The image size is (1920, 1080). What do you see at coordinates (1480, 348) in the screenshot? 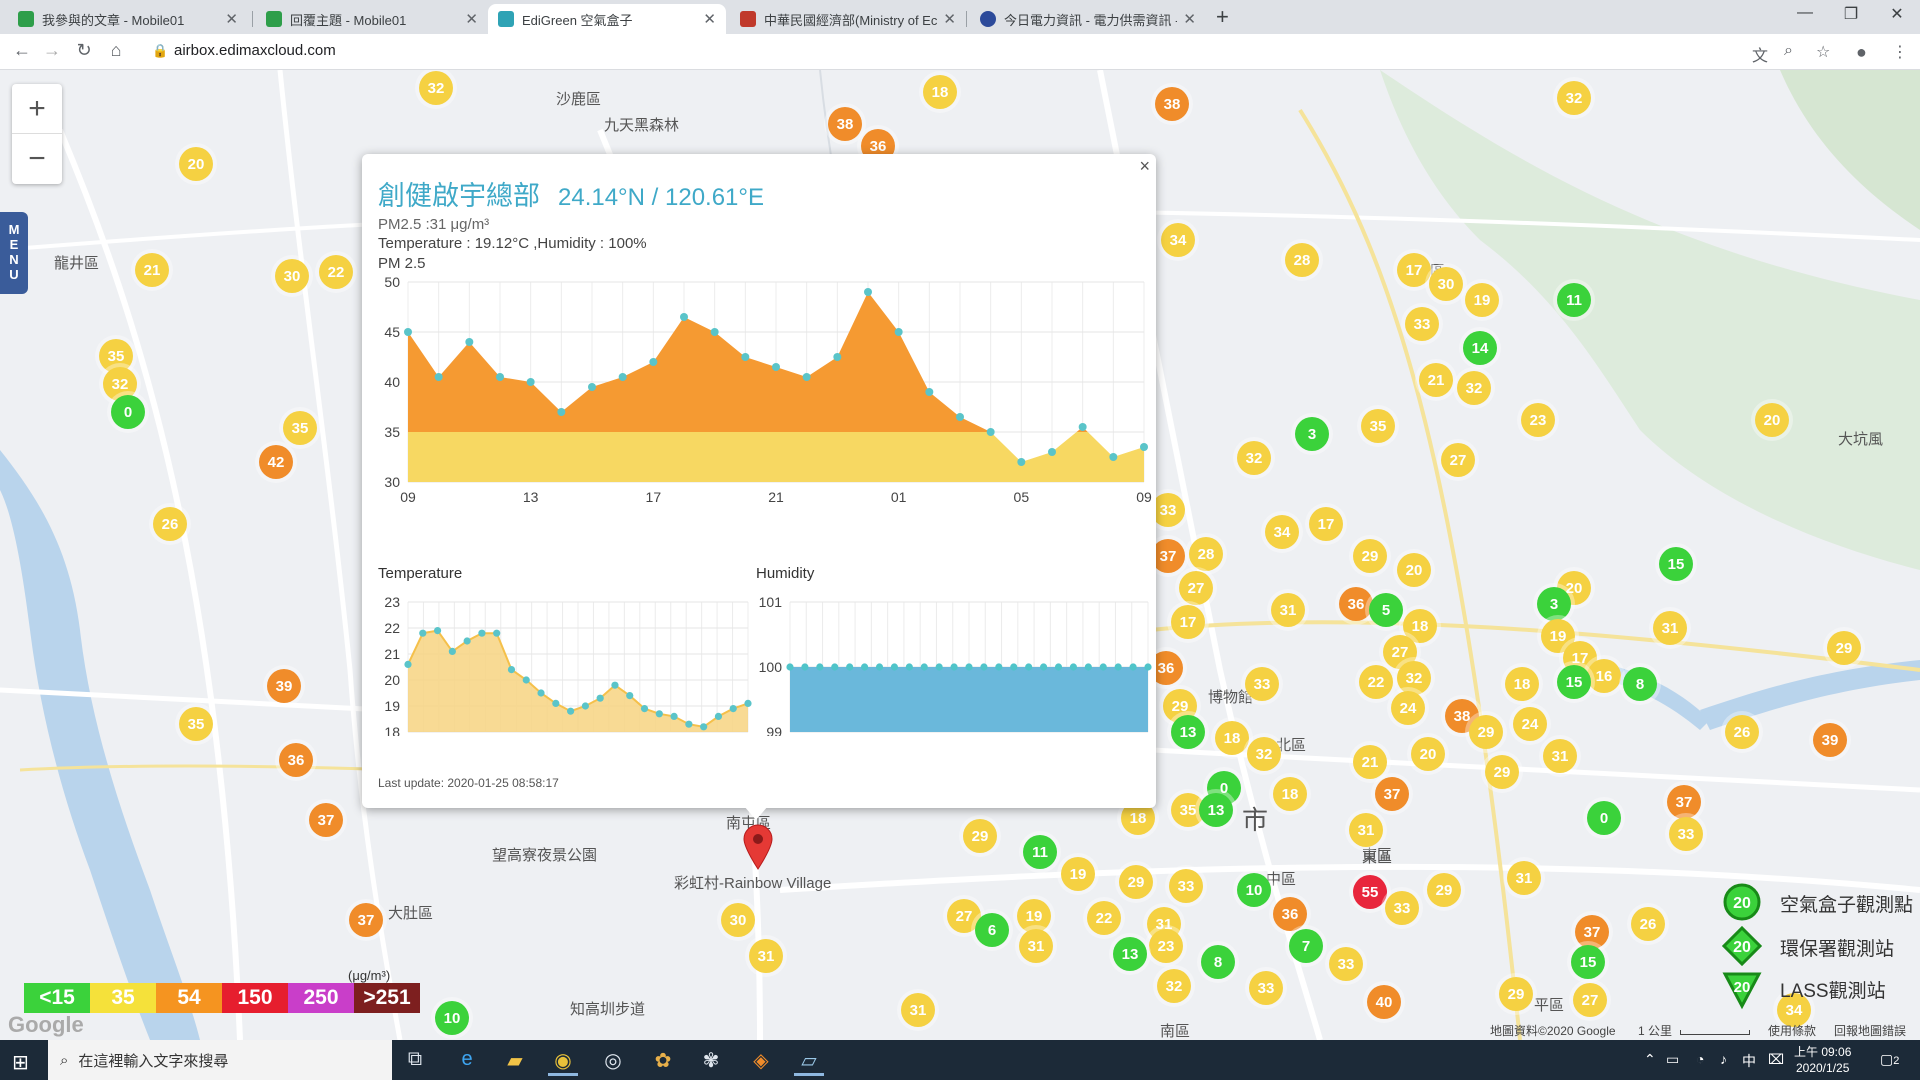
I see `sensor-marker: 14` at bounding box center [1480, 348].